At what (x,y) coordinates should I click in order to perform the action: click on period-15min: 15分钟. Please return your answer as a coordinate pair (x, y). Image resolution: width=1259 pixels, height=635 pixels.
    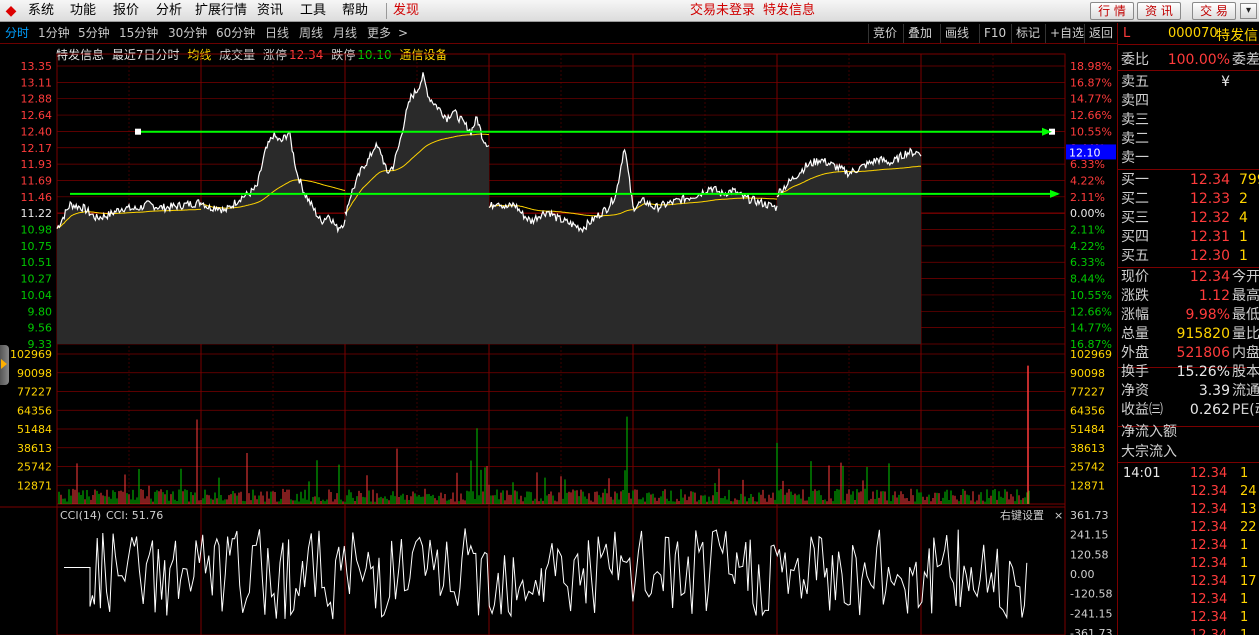
    Looking at the image, I should click on (138, 33).